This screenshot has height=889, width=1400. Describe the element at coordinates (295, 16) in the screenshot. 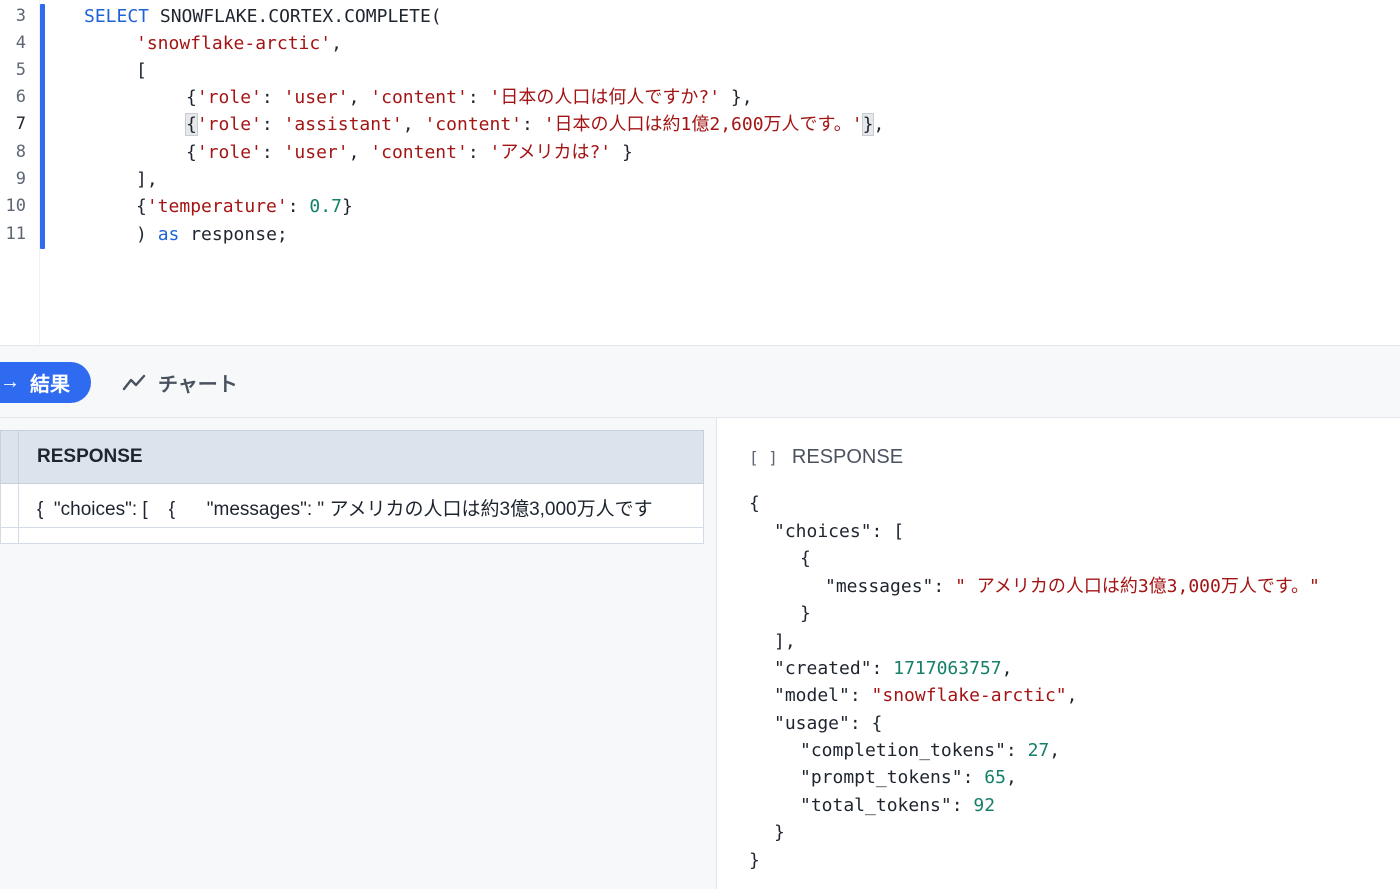

I see `code-text: SNOWFLAKE.CORTEX.COMPLETE(` at that location.